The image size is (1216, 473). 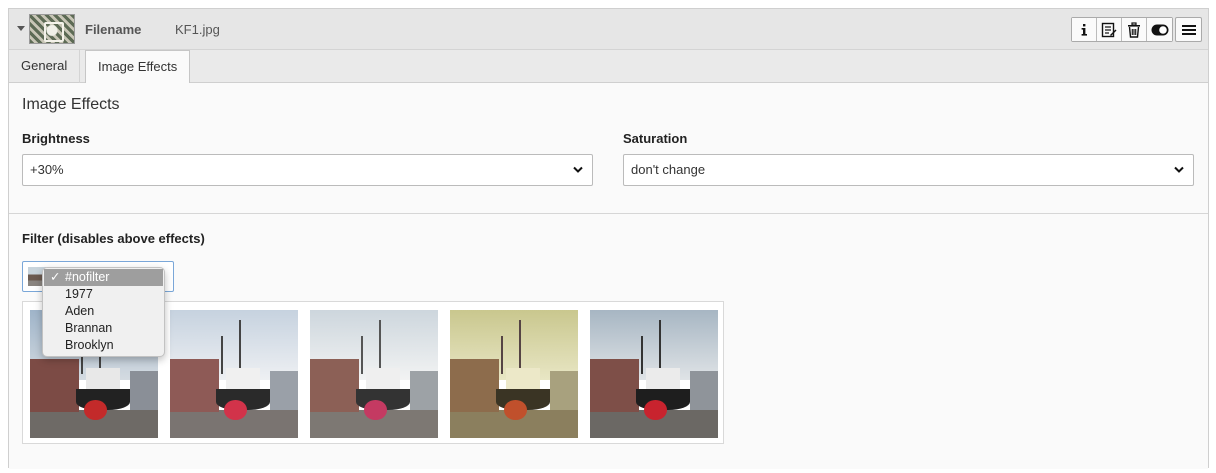 What do you see at coordinates (103, 328) in the screenshot?
I see `filter-option: Brannan` at bounding box center [103, 328].